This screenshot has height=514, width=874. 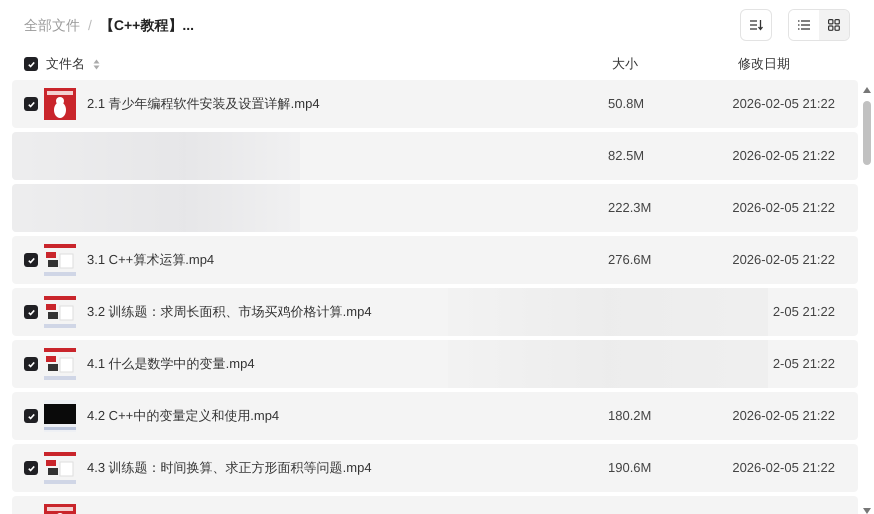 I want to click on file-size: 276.6M, so click(x=630, y=260).